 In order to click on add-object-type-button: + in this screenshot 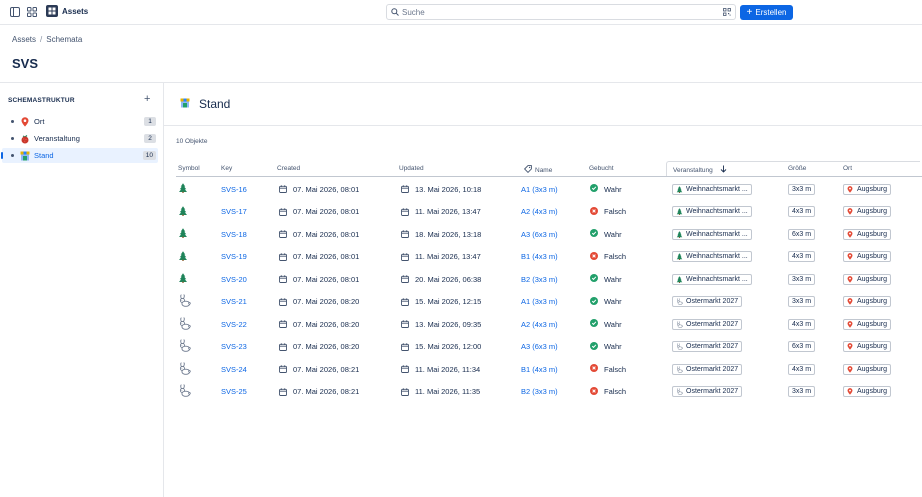, I will do `click(147, 99)`.